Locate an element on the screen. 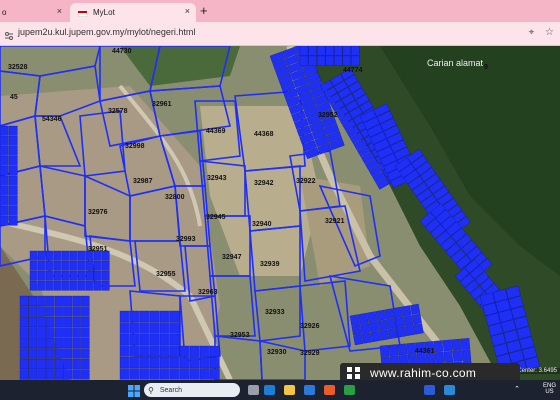  chrome-icon is located at coordinates (349, 390).